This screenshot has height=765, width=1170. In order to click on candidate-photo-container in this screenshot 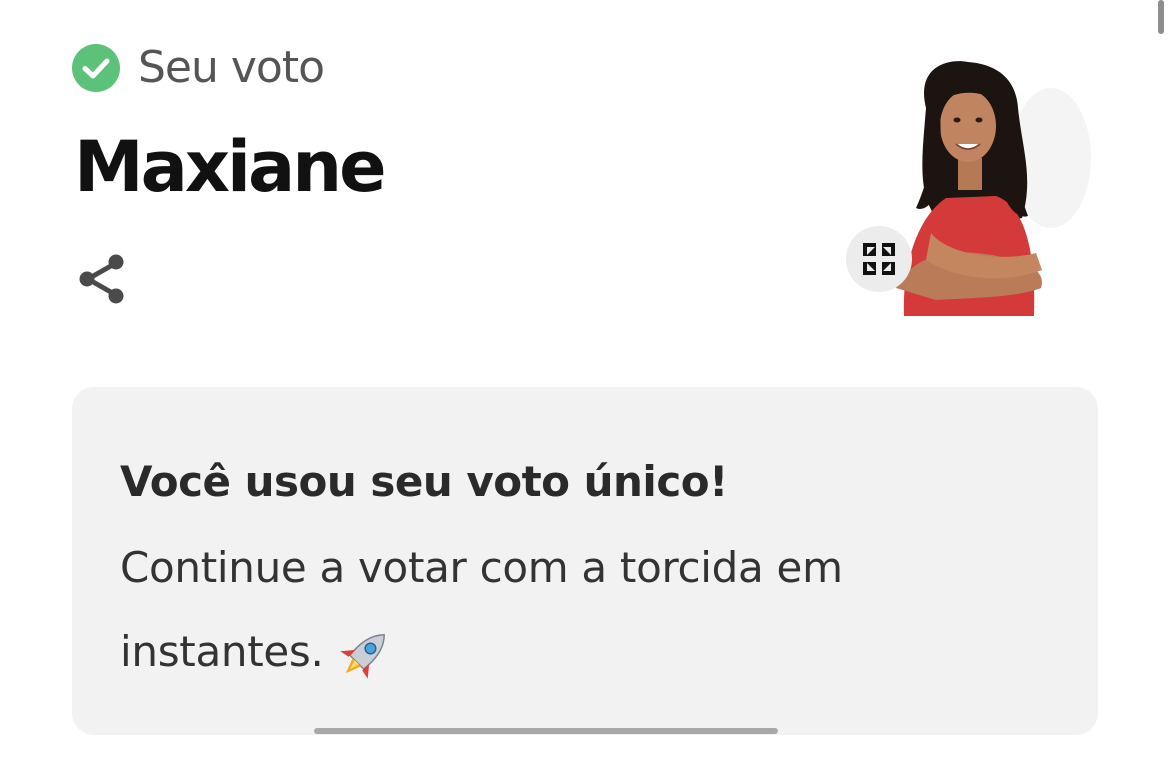, I will do `click(972, 182)`.